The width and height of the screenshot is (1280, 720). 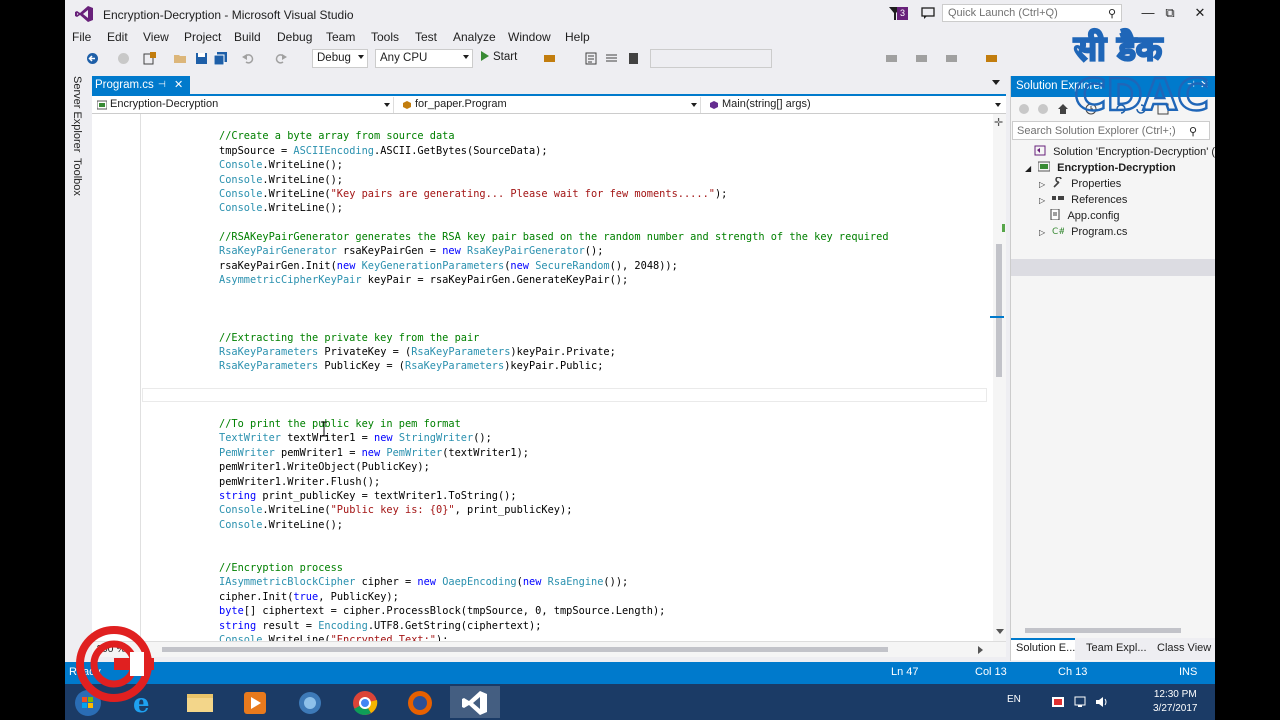 I want to click on clock-date: 3/27/2017, so click(x=1175, y=708).